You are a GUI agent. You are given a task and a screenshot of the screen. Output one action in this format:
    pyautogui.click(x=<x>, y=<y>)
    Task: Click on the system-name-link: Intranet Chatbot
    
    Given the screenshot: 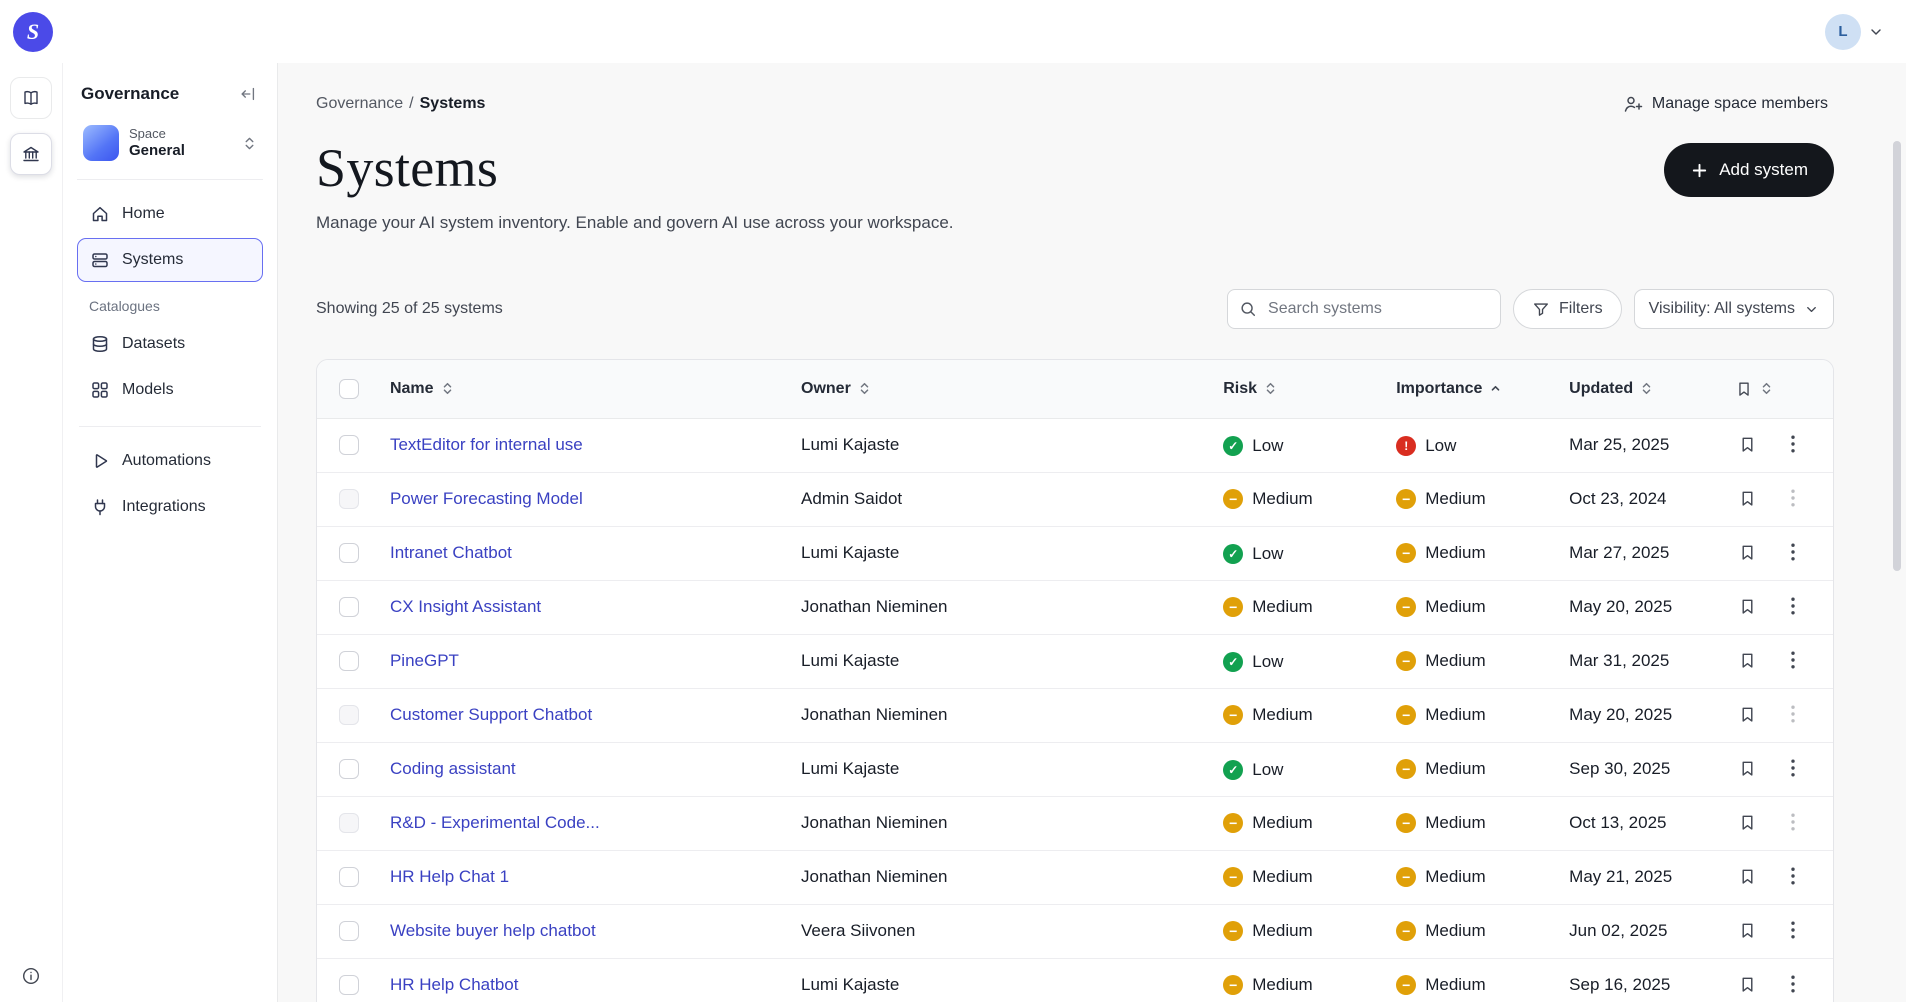 What is the action you would take?
    pyautogui.click(x=579, y=553)
    